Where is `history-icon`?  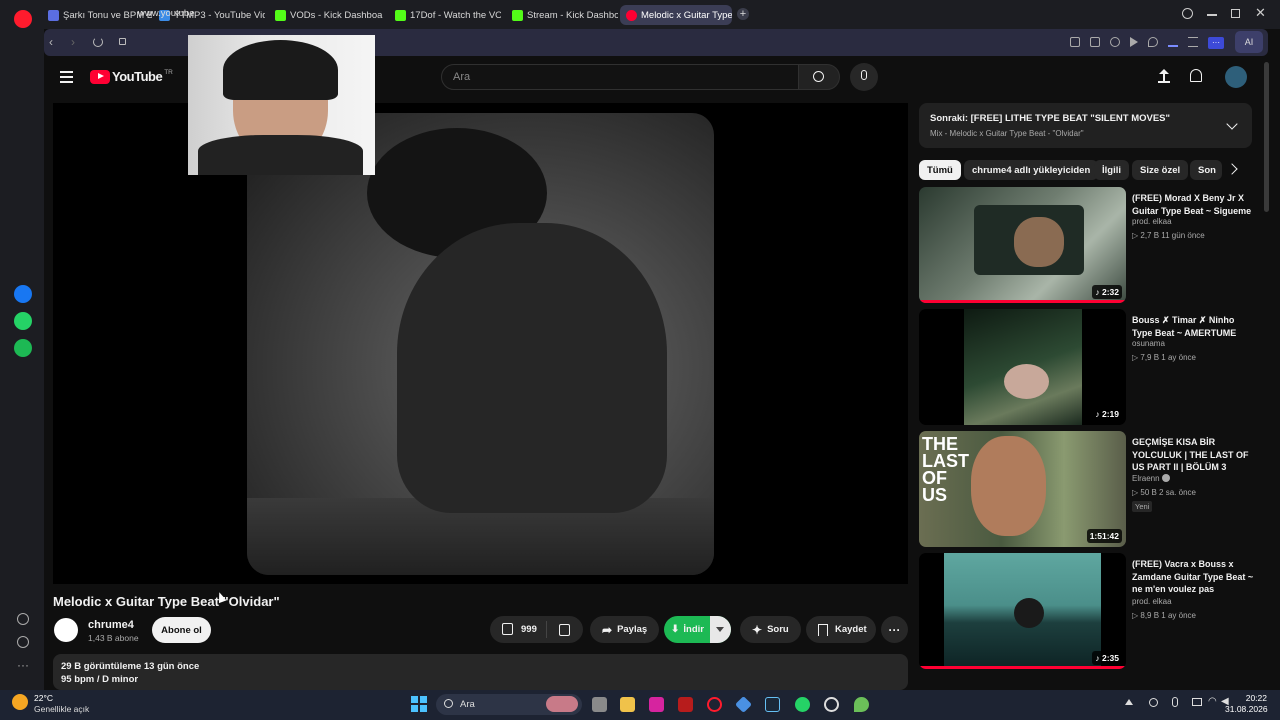 history-icon is located at coordinates (23, 642).